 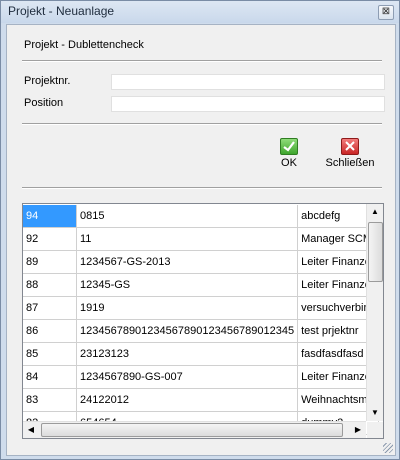 I want to click on cell-nr: 92, so click(x=50, y=239).